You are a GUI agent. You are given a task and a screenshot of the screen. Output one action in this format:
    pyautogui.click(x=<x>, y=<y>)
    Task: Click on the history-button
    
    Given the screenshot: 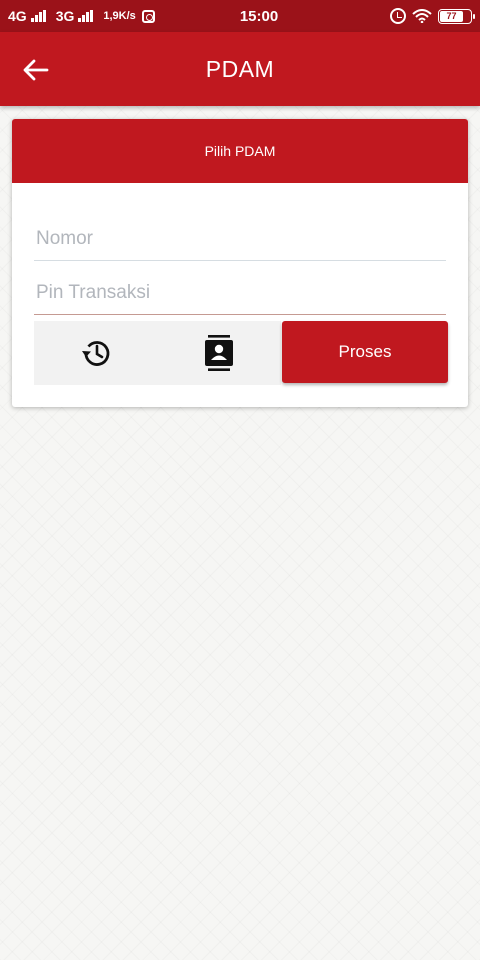 What is the action you would take?
    pyautogui.click(x=95, y=353)
    